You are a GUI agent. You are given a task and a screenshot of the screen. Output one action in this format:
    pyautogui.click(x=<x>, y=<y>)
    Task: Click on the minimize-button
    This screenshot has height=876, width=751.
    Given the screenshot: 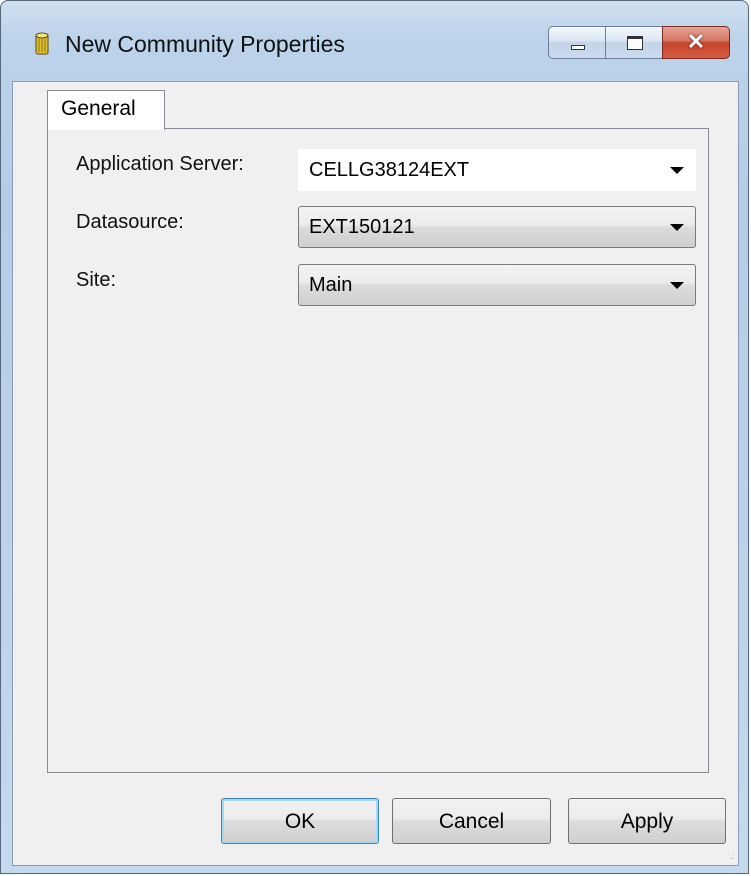 What is the action you would take?
    pyautogui.click(x=577, y=42)
    